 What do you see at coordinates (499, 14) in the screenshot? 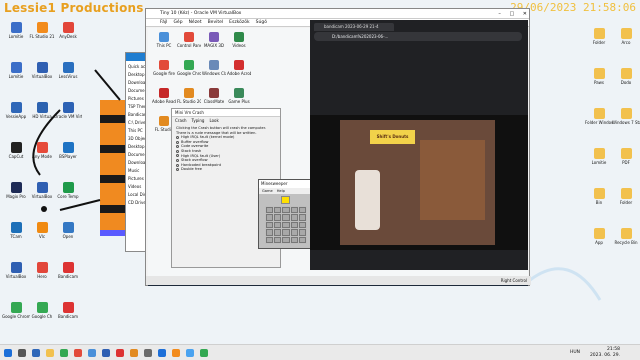
I see `minimize-button: –` at bounding box center [499, 14].